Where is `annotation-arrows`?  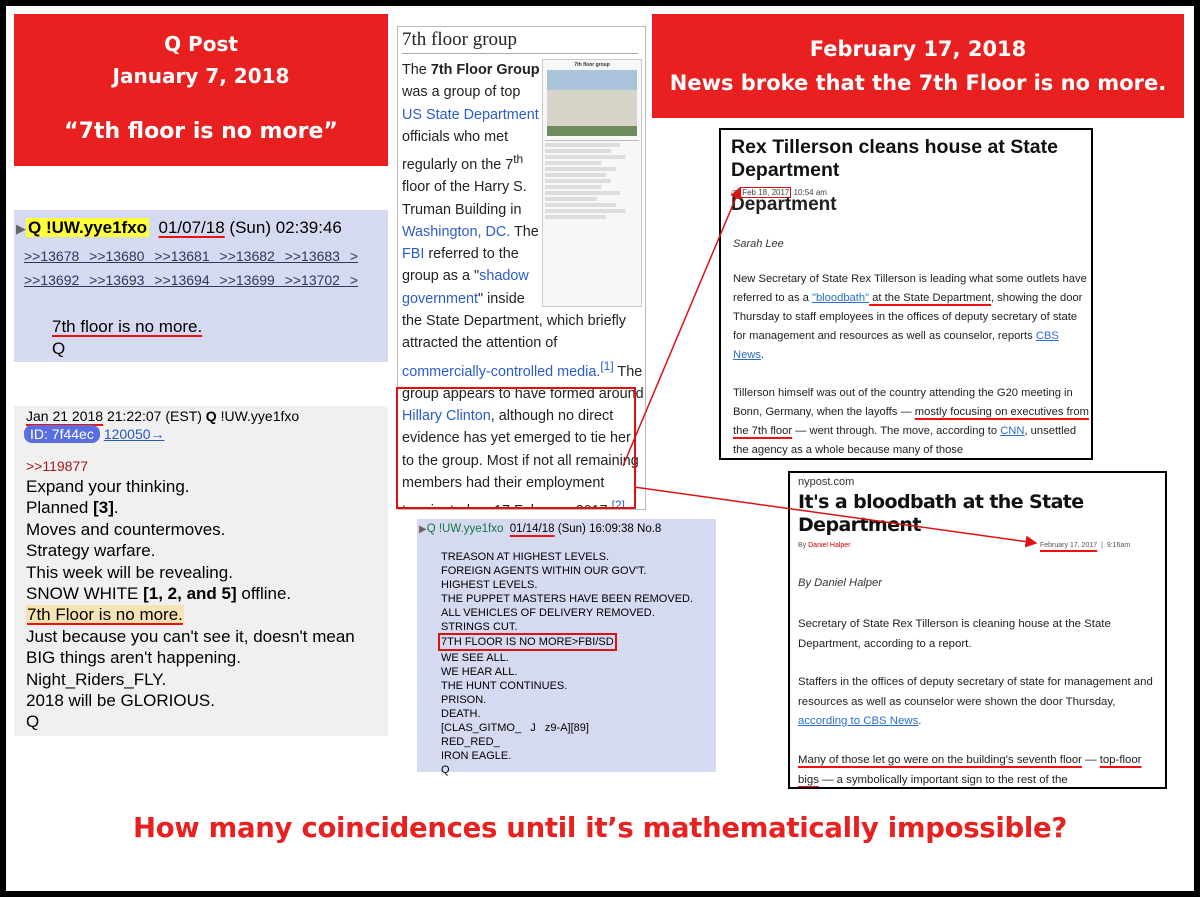 annotation-arrows is located at coordinates (830, 367).